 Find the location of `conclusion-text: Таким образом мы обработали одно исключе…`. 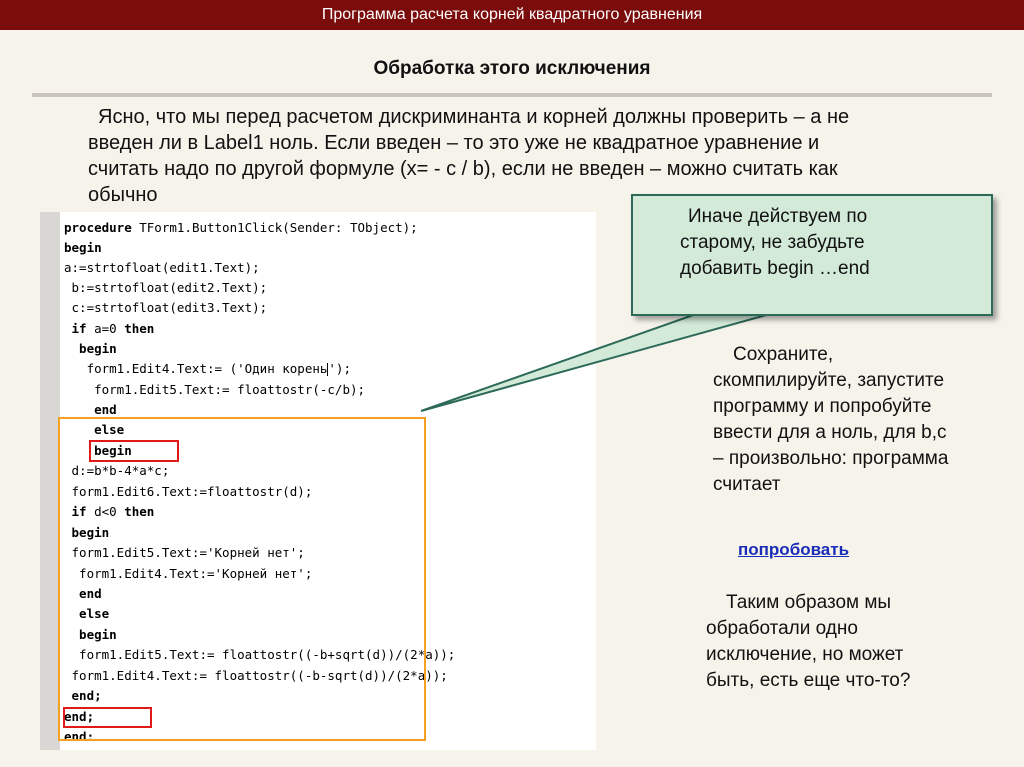

conclusion-text: Таким образом мы обработали одно исключе… is located at coordinates (856, 642).